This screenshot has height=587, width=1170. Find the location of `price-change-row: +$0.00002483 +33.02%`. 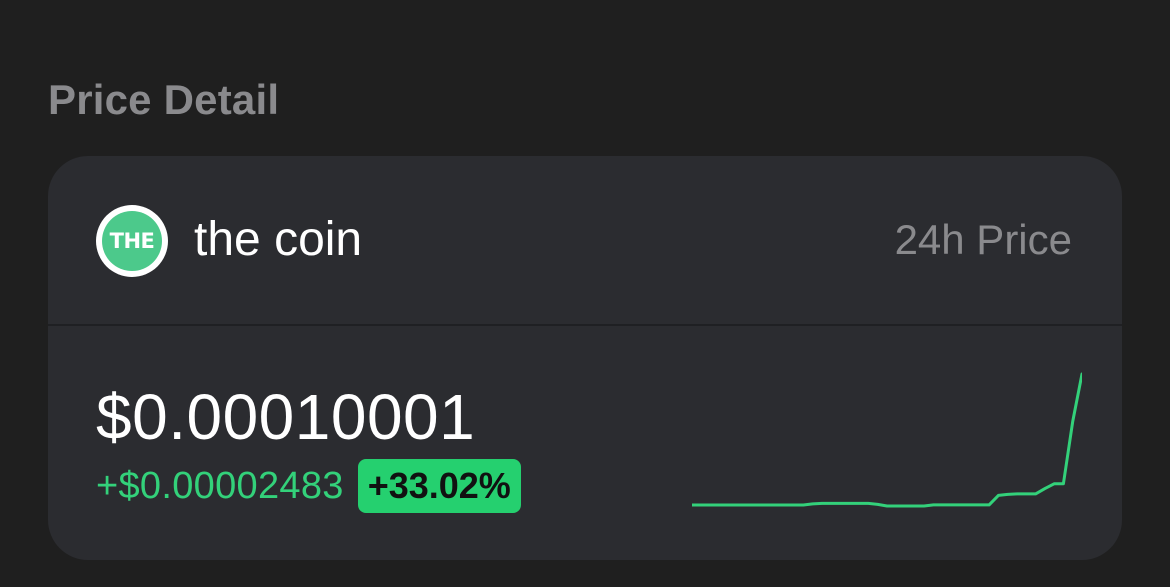

price-change-row: +$0.00002483 +33.02% is located at coordinates (308, 486).